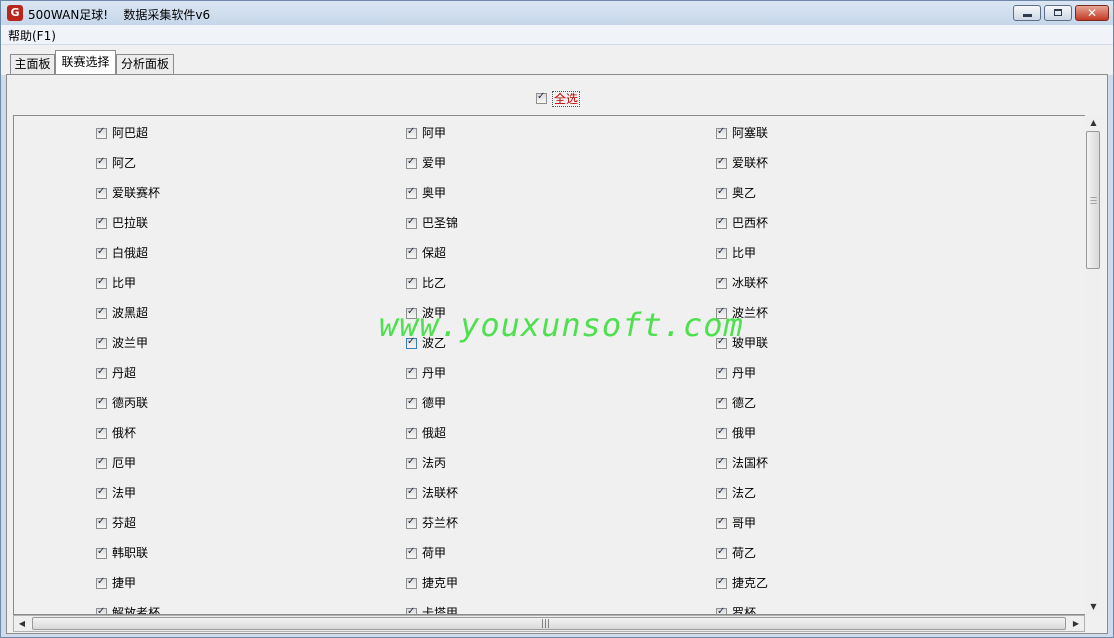 Image resolution: width=1114 pixels, height=638 pixels. I want to click on league-label: 爱联杯, so click(750, 163).